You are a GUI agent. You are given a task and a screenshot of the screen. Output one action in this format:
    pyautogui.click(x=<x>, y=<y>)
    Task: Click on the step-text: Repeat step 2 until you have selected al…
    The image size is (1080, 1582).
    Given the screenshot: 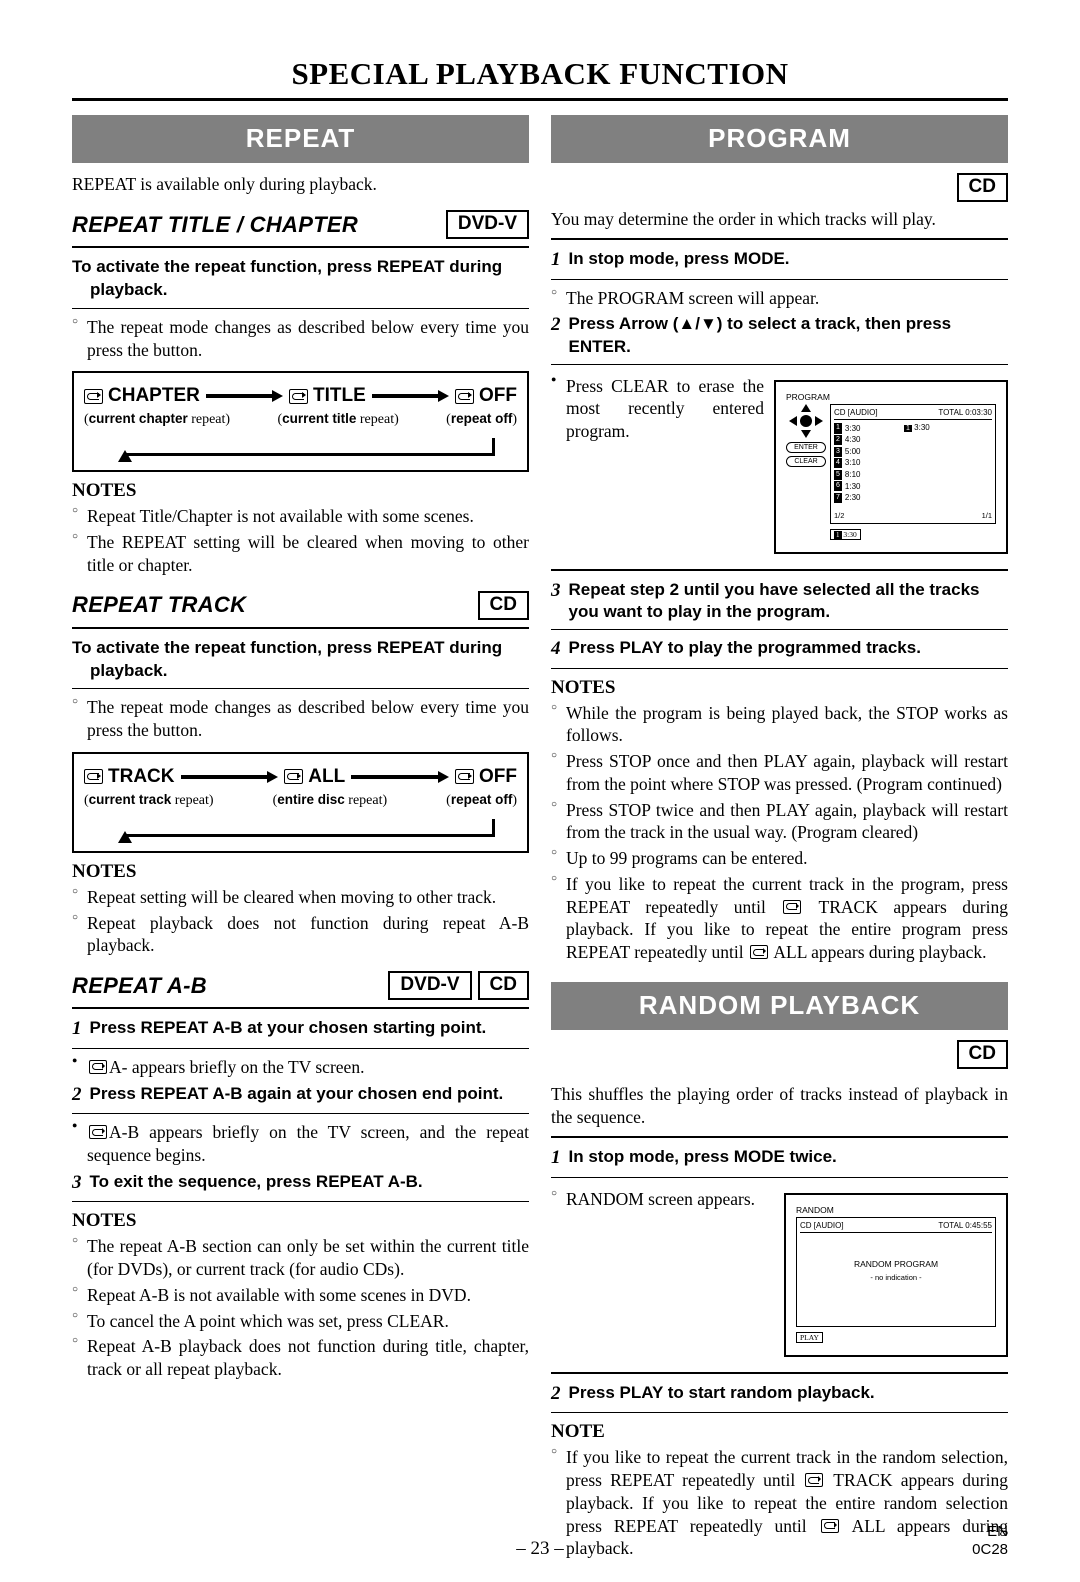 What is the action you would take?
    pyautogui.click(x=774, y=600)
    